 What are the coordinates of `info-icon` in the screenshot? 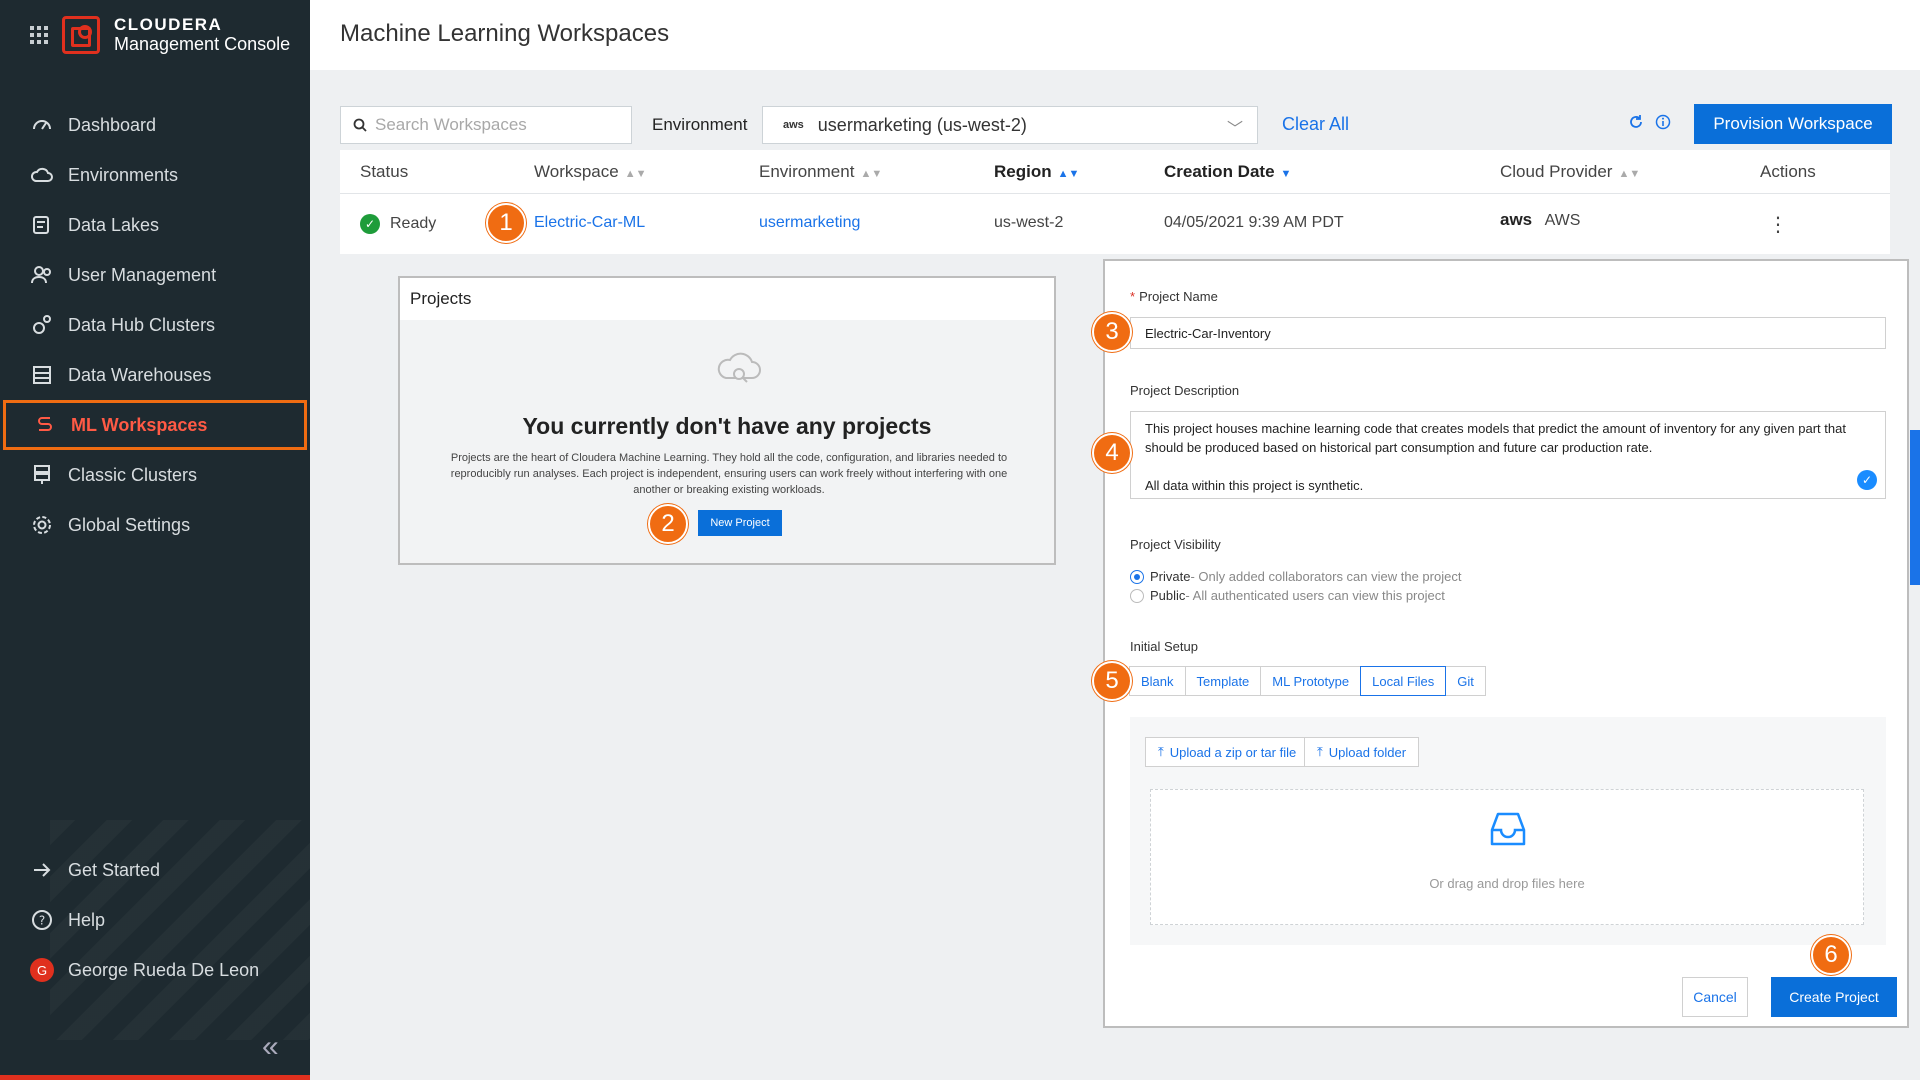 It's located at (1663, 124).